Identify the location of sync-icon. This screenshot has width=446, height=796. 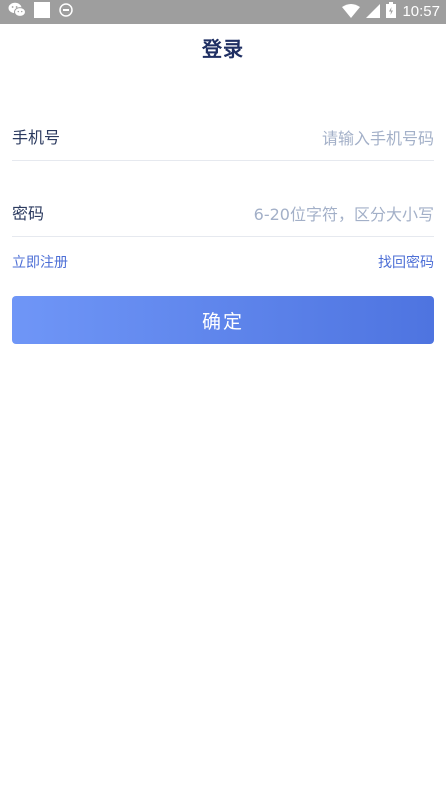
(66, 12).